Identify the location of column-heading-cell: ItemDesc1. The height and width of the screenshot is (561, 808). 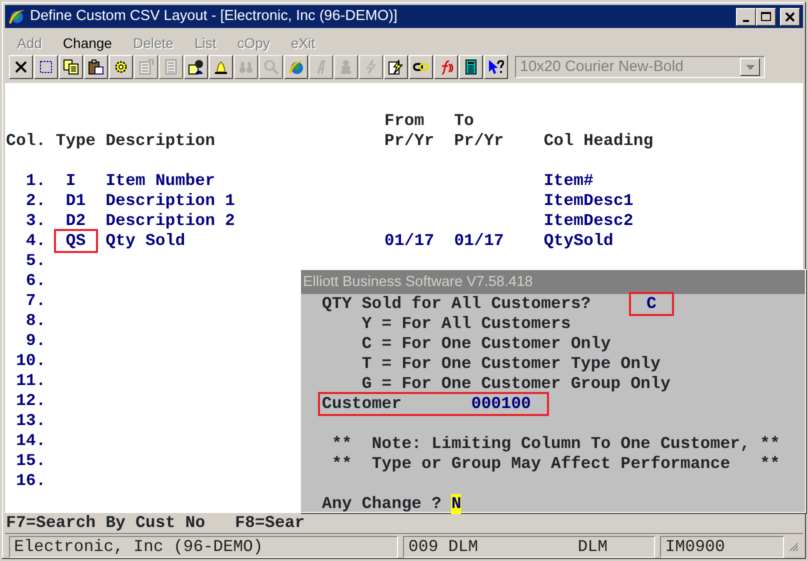
(589, 201).